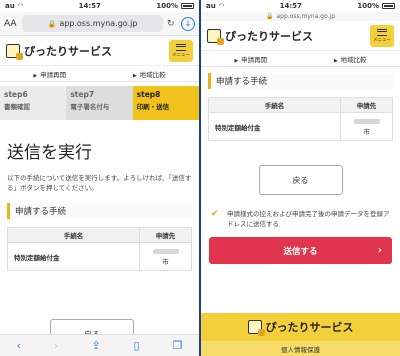  Describe the element at coordinates (216, 214) in the screenshot. I see `checkmark-icon: ✔` at that location.